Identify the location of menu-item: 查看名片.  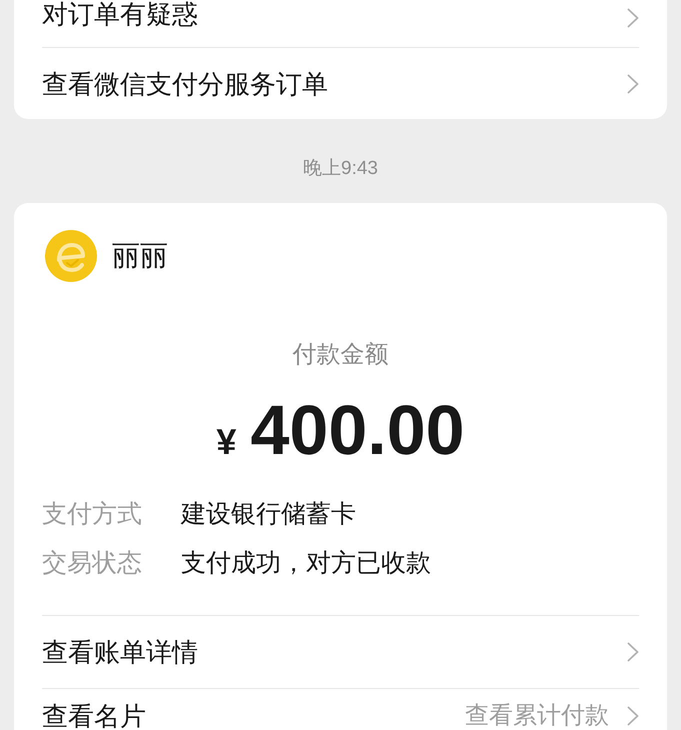
(94, 716).